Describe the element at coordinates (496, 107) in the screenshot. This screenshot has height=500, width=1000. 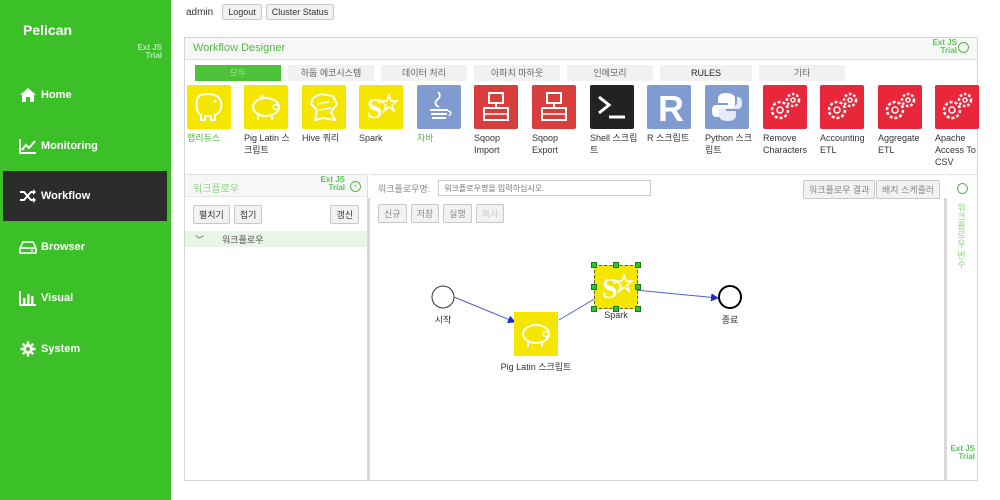
I see `sqoop-import-icon` at that location.